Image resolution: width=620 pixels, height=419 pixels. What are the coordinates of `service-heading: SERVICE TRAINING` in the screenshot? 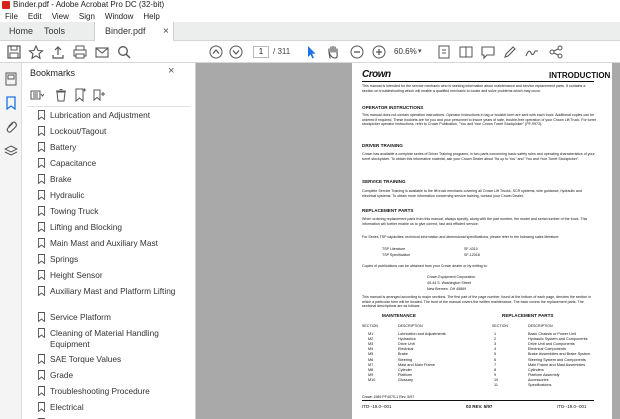 It's located at (384, 181).